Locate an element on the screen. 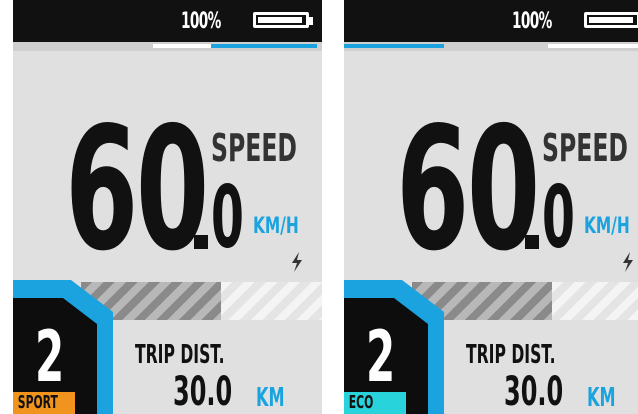  mode-badge: ECO is located at coordinates (375, 403).